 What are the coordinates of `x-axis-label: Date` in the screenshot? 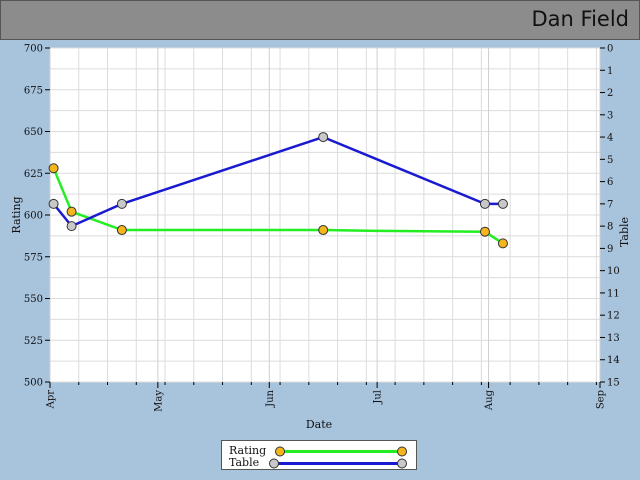 It's located at (319, 424).